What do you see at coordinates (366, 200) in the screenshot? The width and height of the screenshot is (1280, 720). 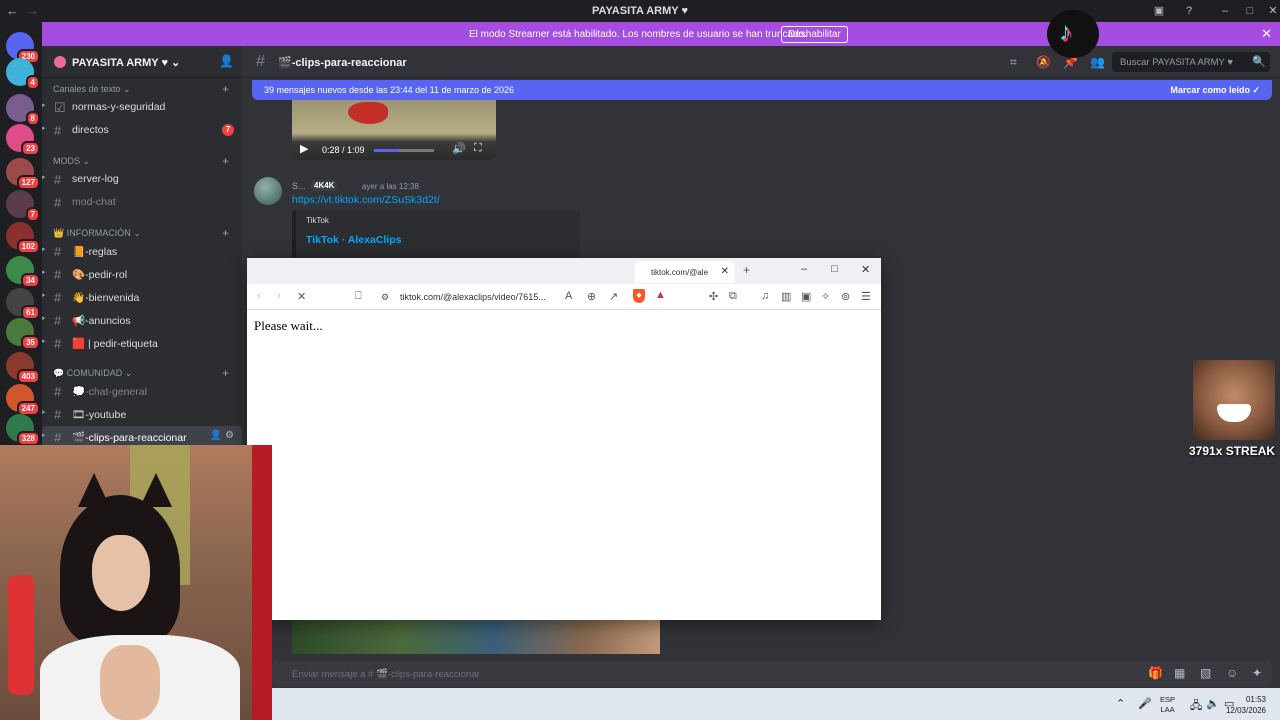 I see `message-link: https://vt.tiktok.com/ZSuSk3d2t/` at bounding box center [366, 200].